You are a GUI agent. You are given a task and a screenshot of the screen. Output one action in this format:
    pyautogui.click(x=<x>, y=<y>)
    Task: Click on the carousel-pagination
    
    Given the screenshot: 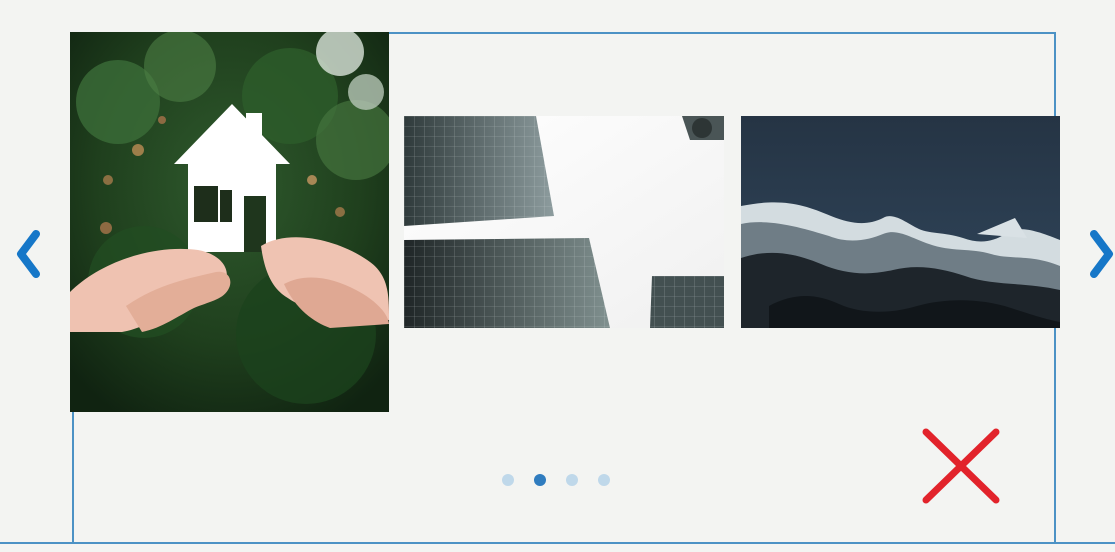 What is the action you would take?
    pyautogui.click(x=556, y=480)
    